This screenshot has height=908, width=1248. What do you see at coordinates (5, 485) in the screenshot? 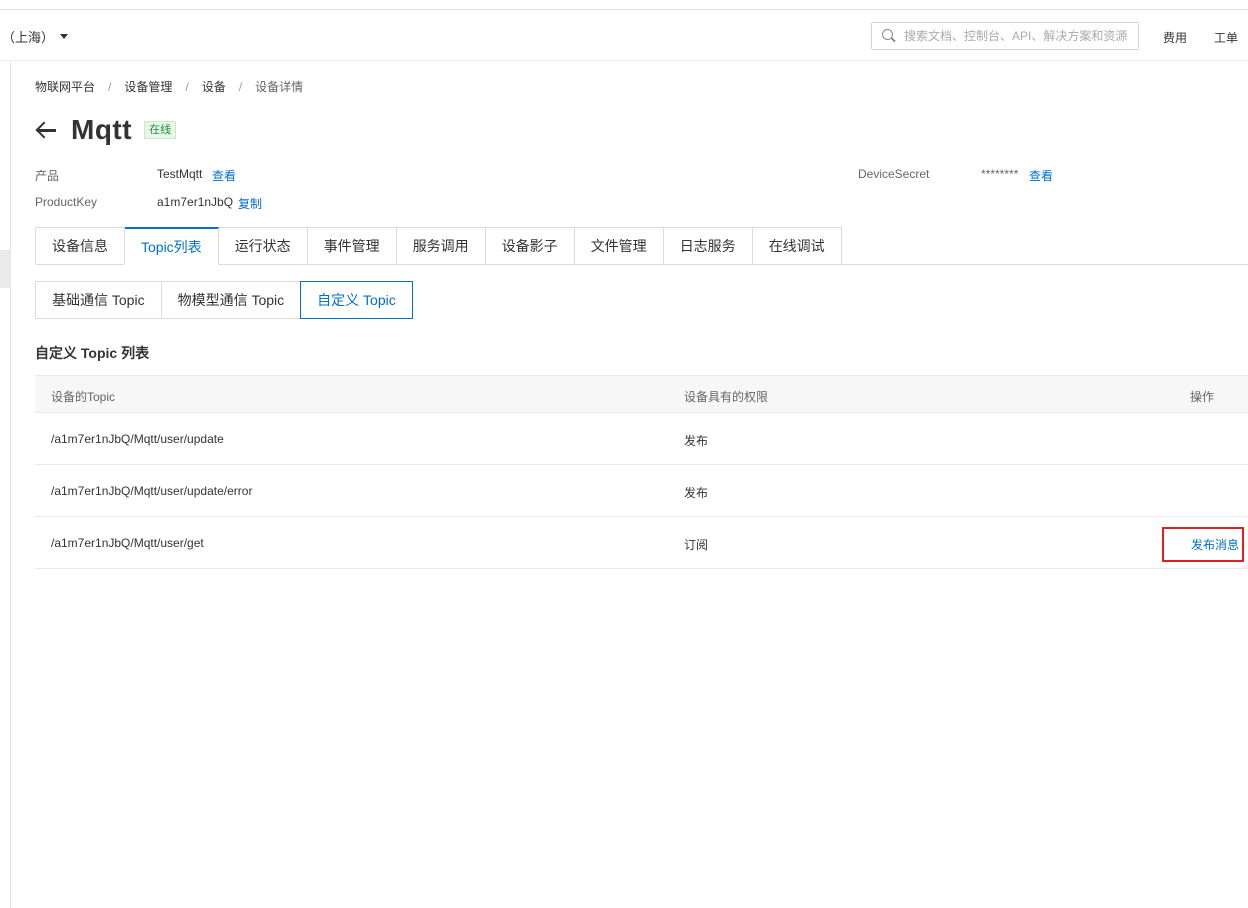
I see `sidebar-collapsed` at bounding box center [5, 485].